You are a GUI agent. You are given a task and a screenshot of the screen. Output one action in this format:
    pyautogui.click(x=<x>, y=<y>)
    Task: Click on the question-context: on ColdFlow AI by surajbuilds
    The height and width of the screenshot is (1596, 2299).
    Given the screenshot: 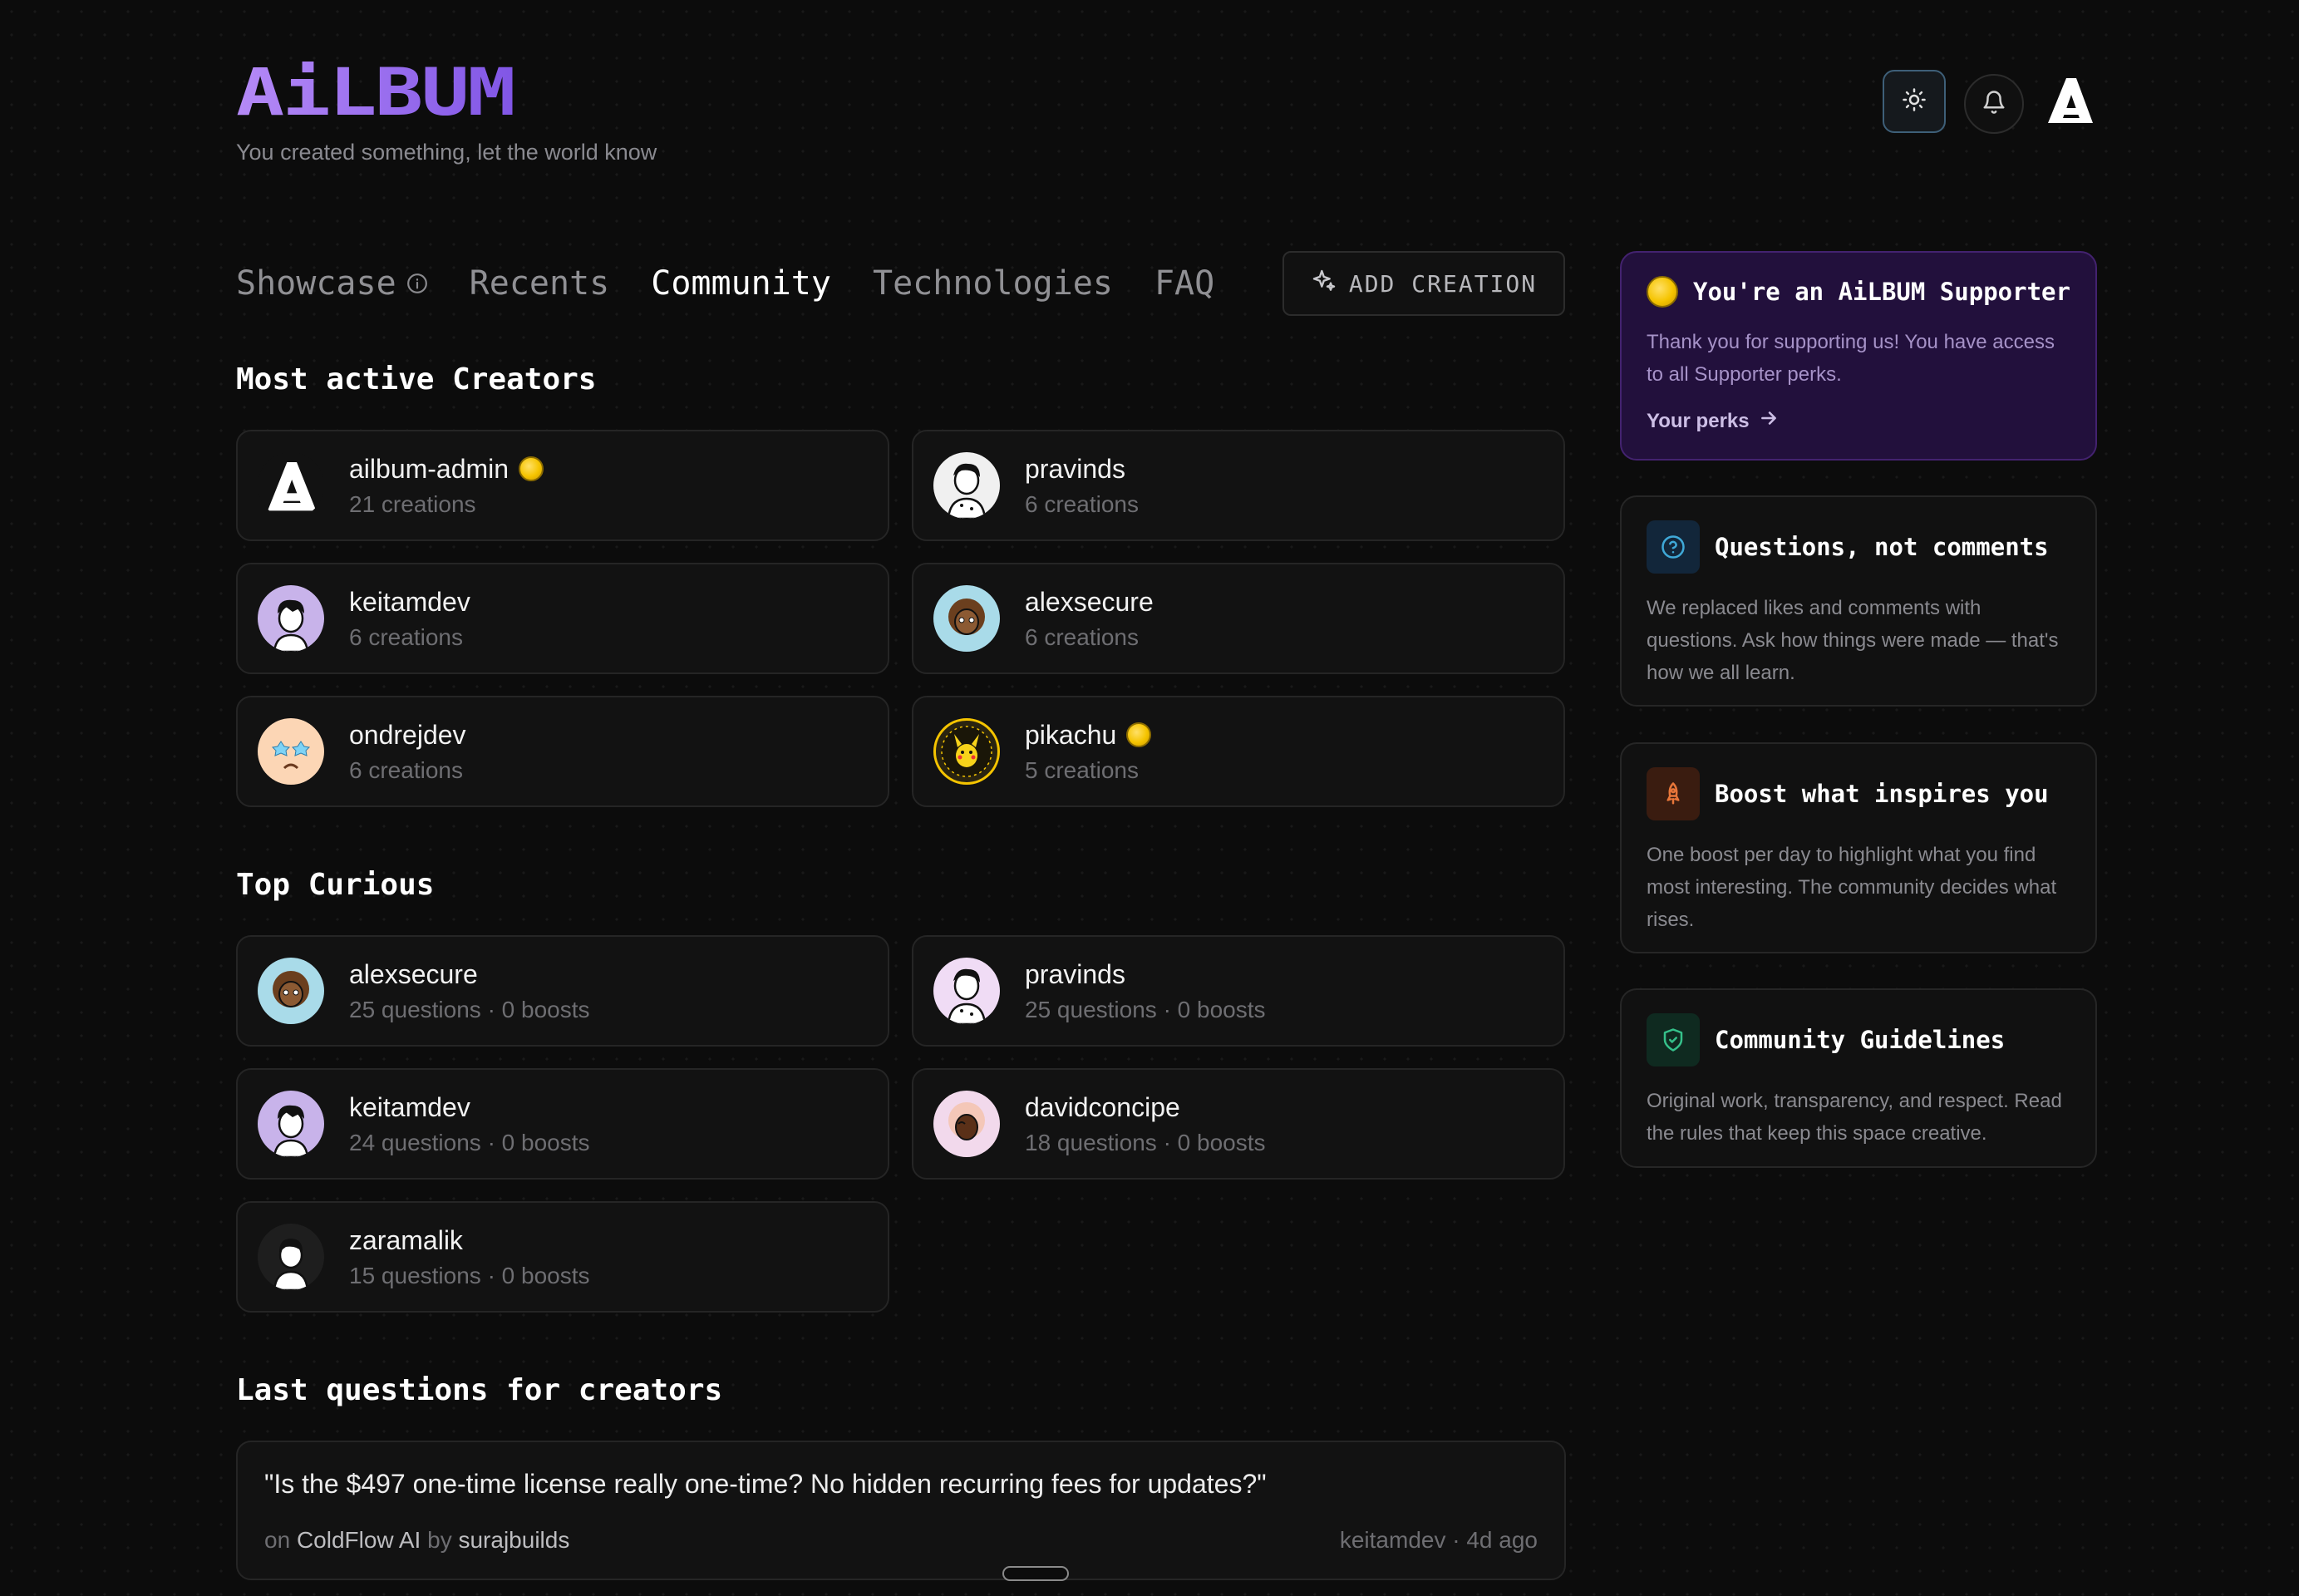 What is the action you would take?
    pyautogui.click(x=417, y=1540)
    